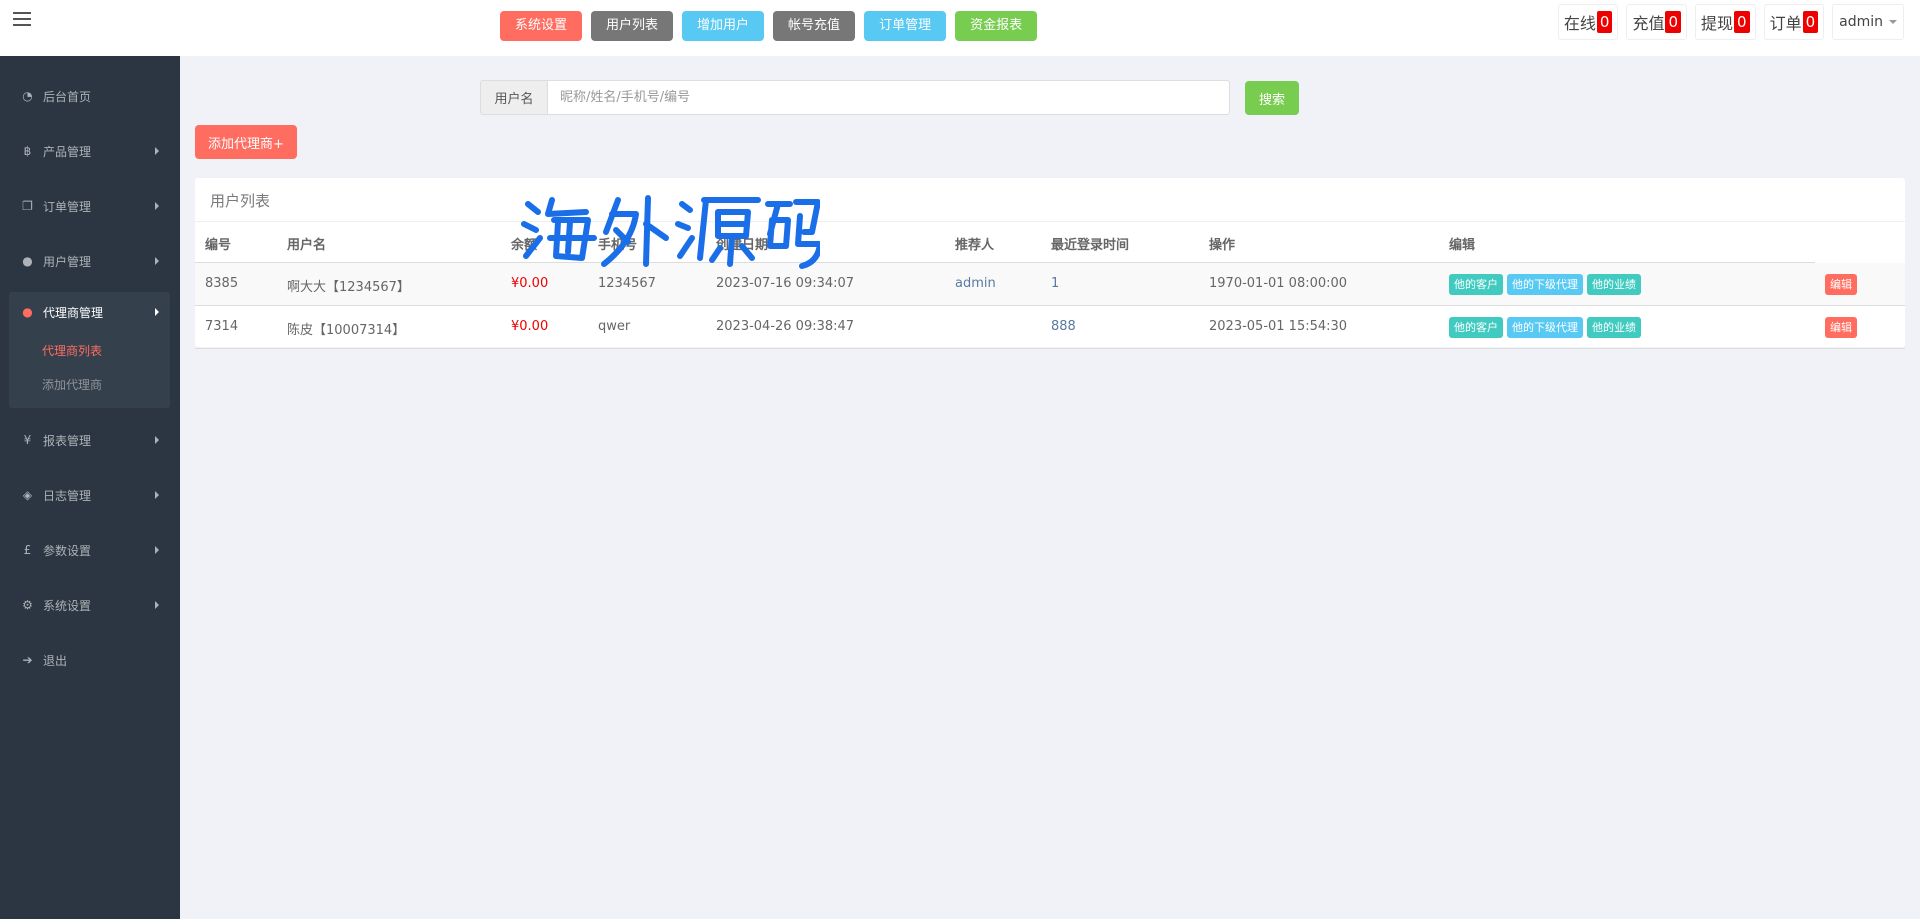 Image resolution: width=1920 pixels, height=919 pixels. Describe the element at coordinates (27, 312) in the screenshot. I see `agent-icon: ●` at that location.